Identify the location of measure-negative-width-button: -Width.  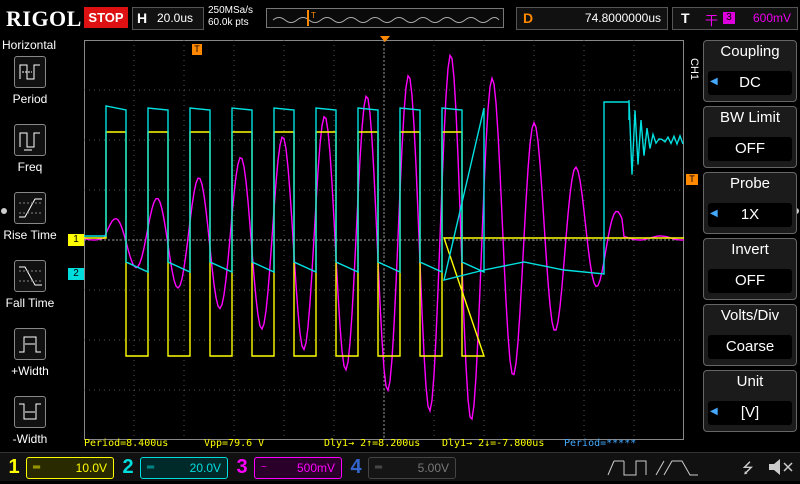
(30, 421).